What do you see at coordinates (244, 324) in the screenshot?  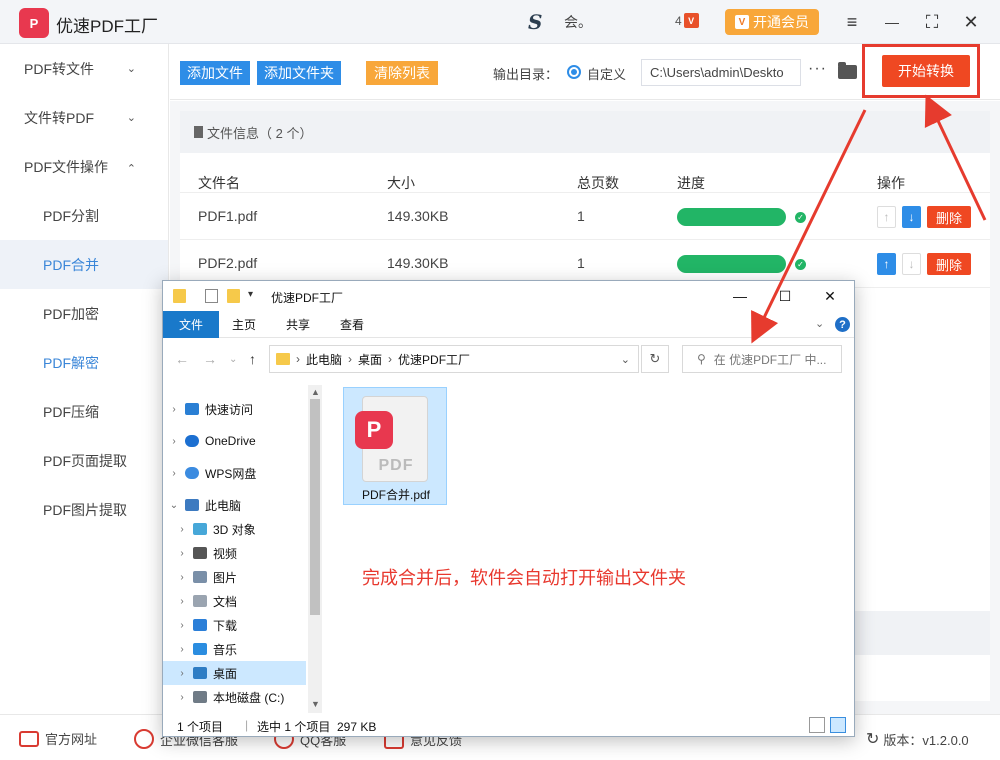 I see `ribbon-tab-home: 主页` at bounding box center [244, 324].